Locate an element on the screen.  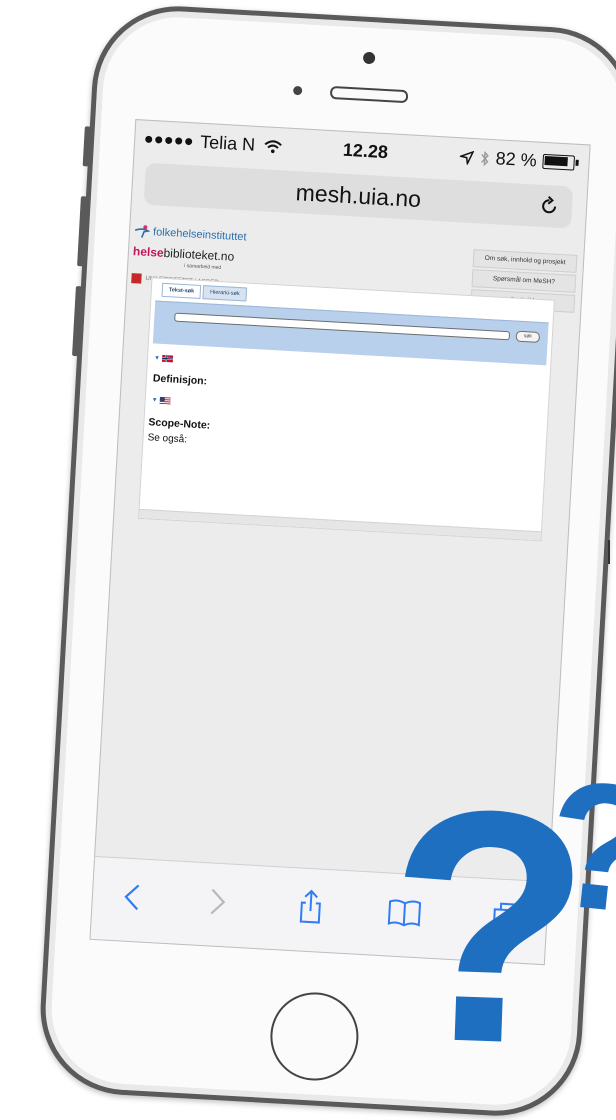
front-camera is located at coordinates (297, 90).